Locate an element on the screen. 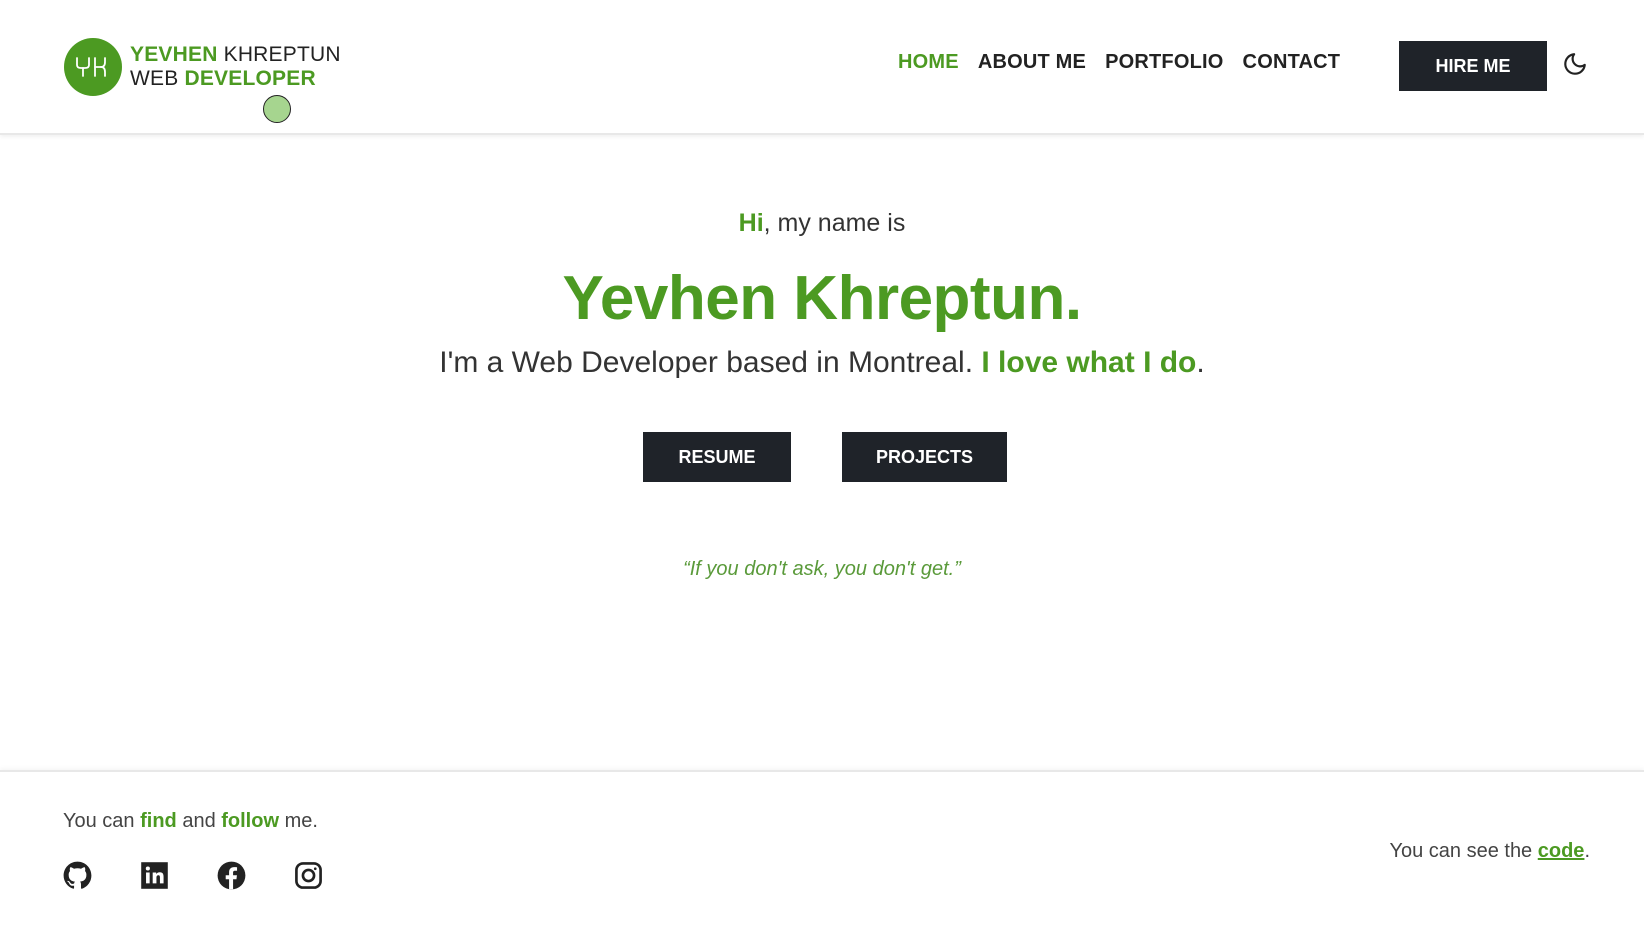  custom-cursor-dot is located at coordinates (277, 109).